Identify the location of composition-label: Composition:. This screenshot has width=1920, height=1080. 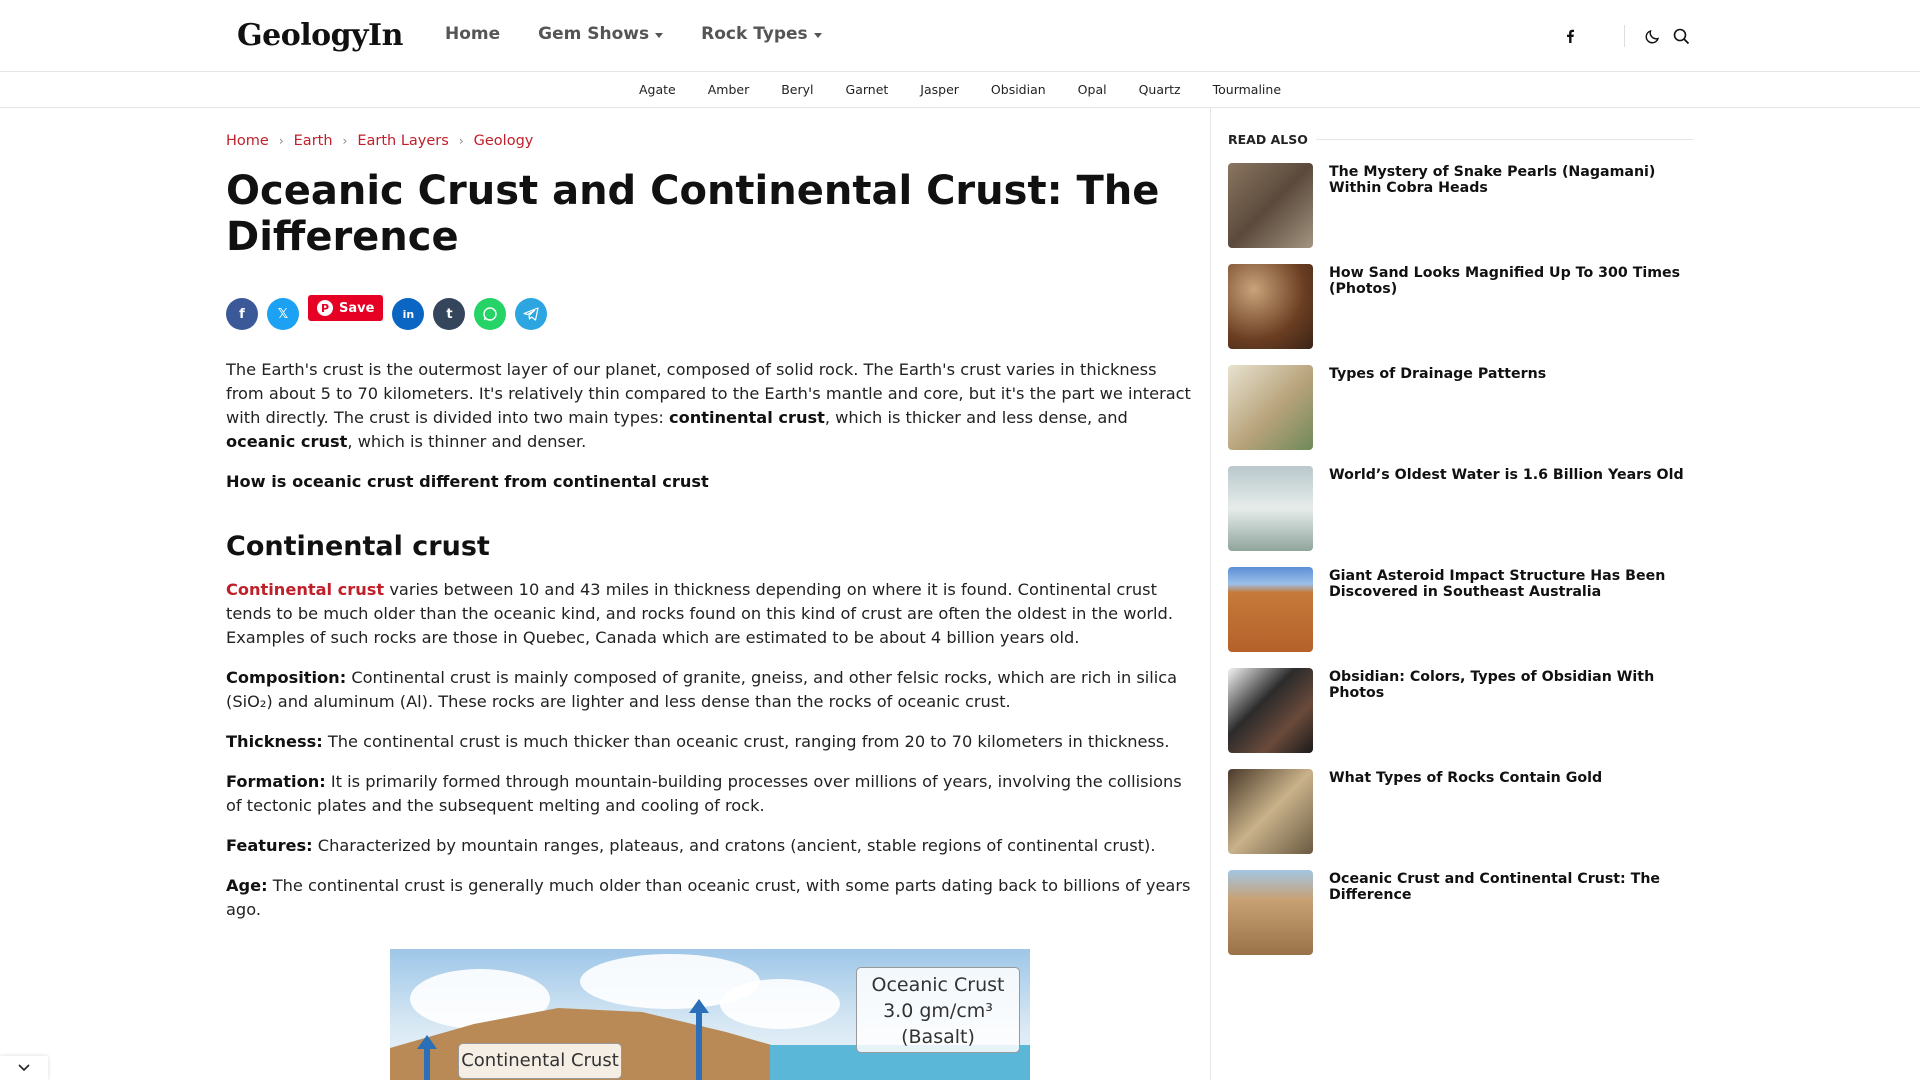
(286, 677).